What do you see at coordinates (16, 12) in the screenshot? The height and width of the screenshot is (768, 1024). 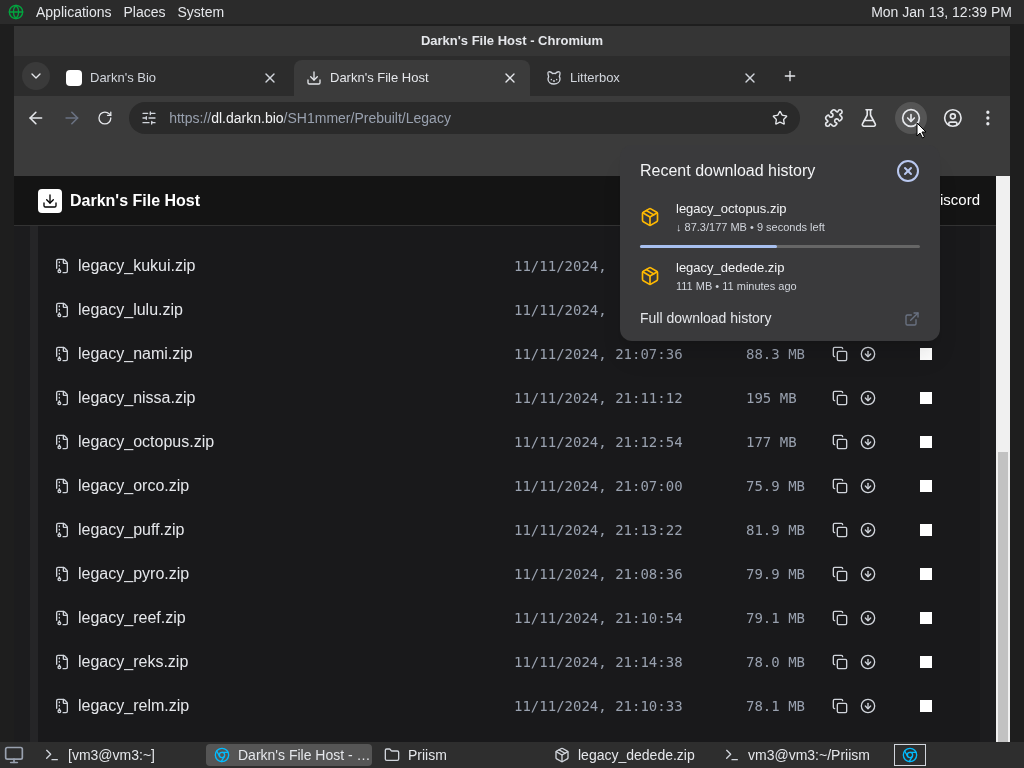 I see `system-logo-icon` at bounding box center [16, 12].